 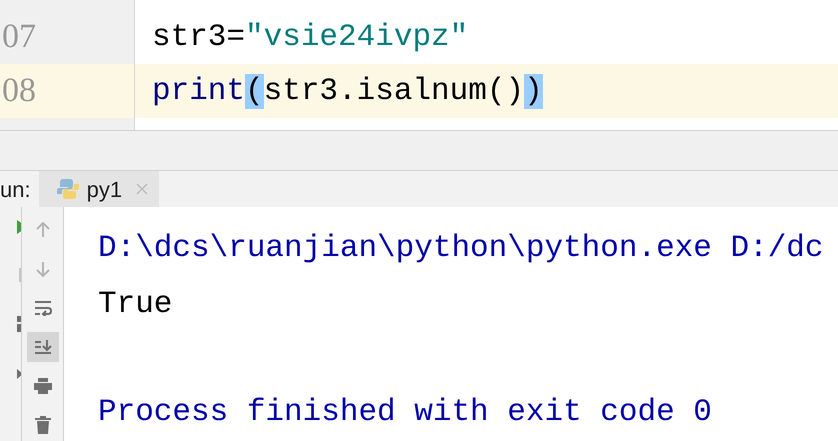 What do you see at coordinates (461, 249) in the screenshot?
I see `console-line: D:\dcs\ruanjian\python\python.exe D:/dc` at bounding box center [461, 249].